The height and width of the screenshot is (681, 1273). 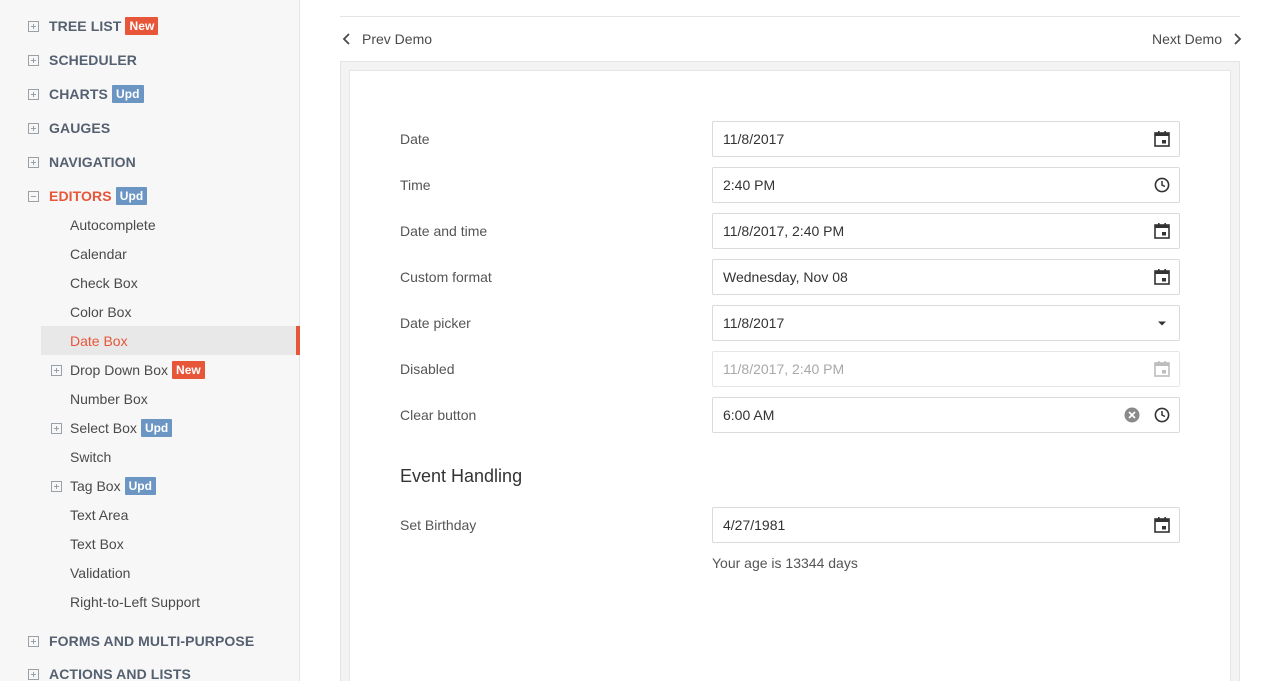 What do you see at coordinates (415, 185) in the screenshot?
I see `time-label: Time` at bounding box center [415, 185].